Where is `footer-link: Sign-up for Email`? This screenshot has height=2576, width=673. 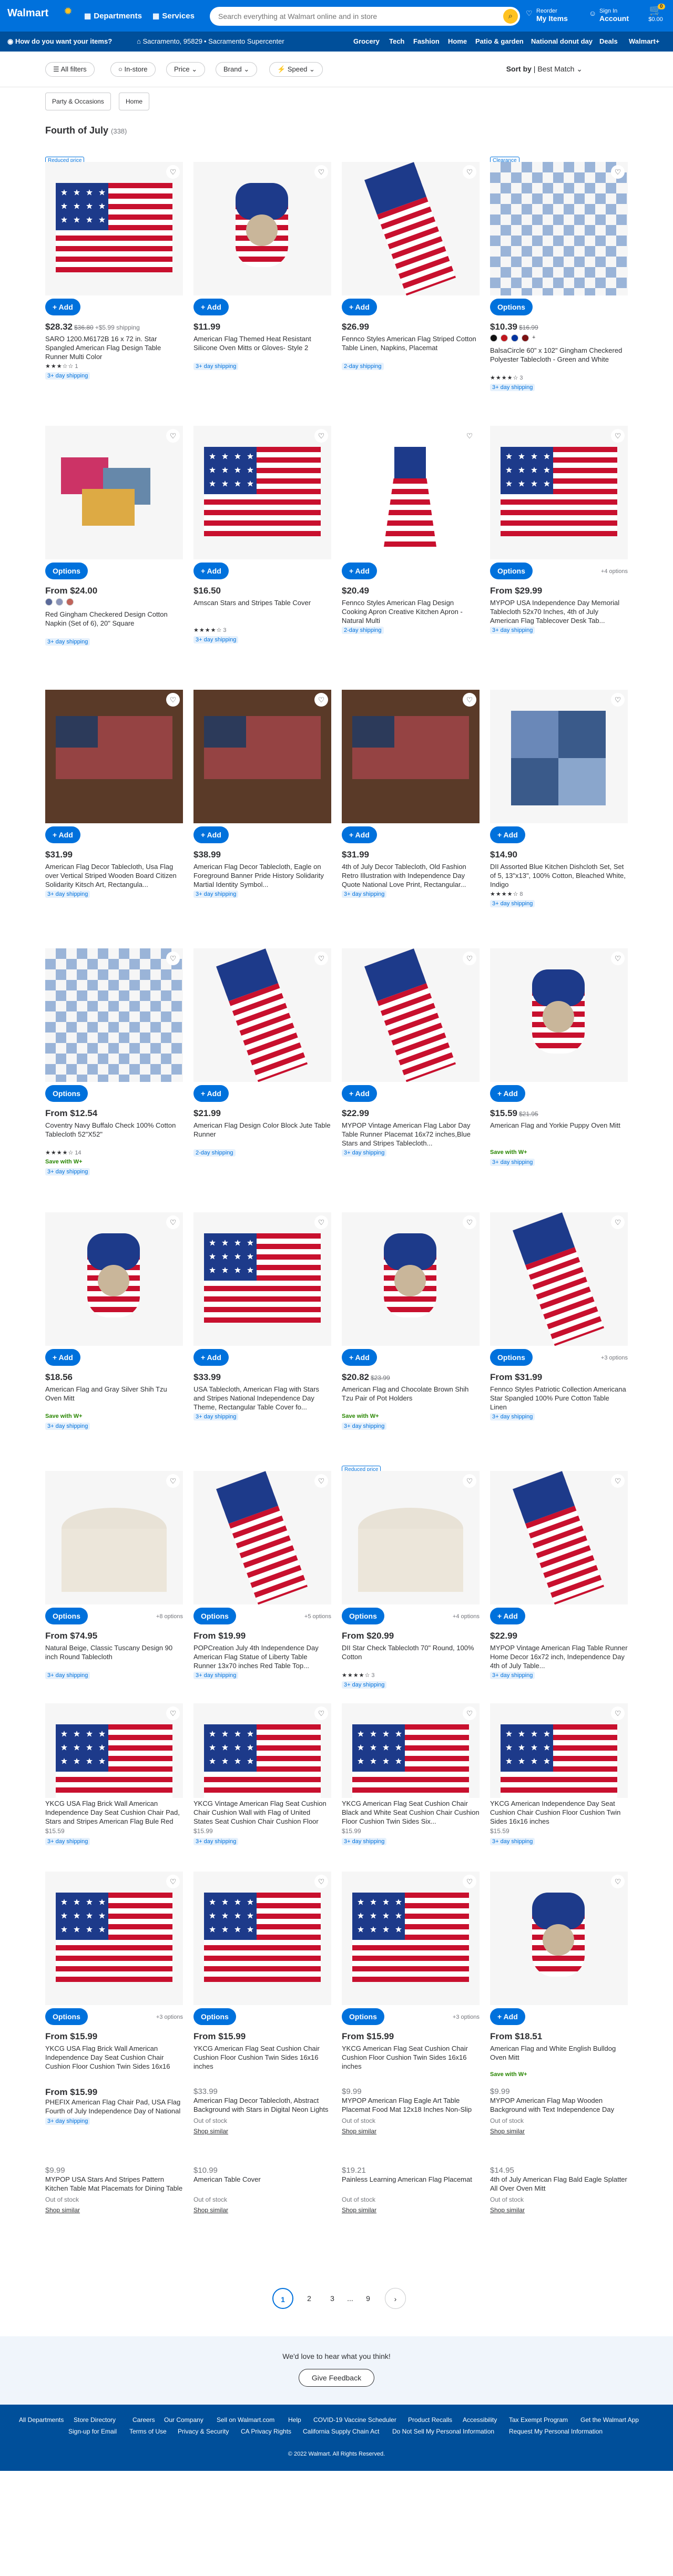
footer-link: Sign-up for Email is located at coordinates (92, 2431).